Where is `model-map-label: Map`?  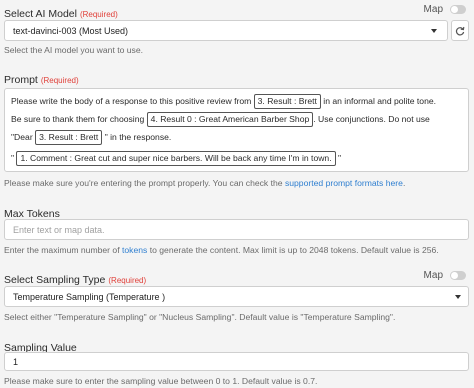 model-map-label: Map is located at coordinates (433, 9).